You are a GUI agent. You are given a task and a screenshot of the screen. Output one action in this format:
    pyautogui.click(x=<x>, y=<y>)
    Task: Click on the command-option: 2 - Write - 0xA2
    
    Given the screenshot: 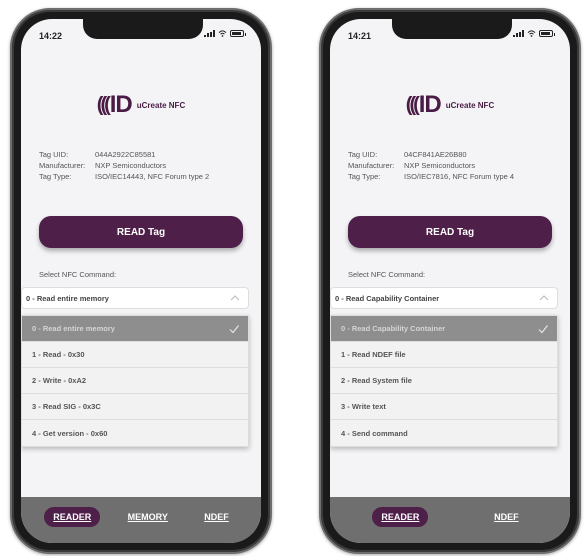 What is the action you would take?
    pyautogui.click(x=135, y=381)
    